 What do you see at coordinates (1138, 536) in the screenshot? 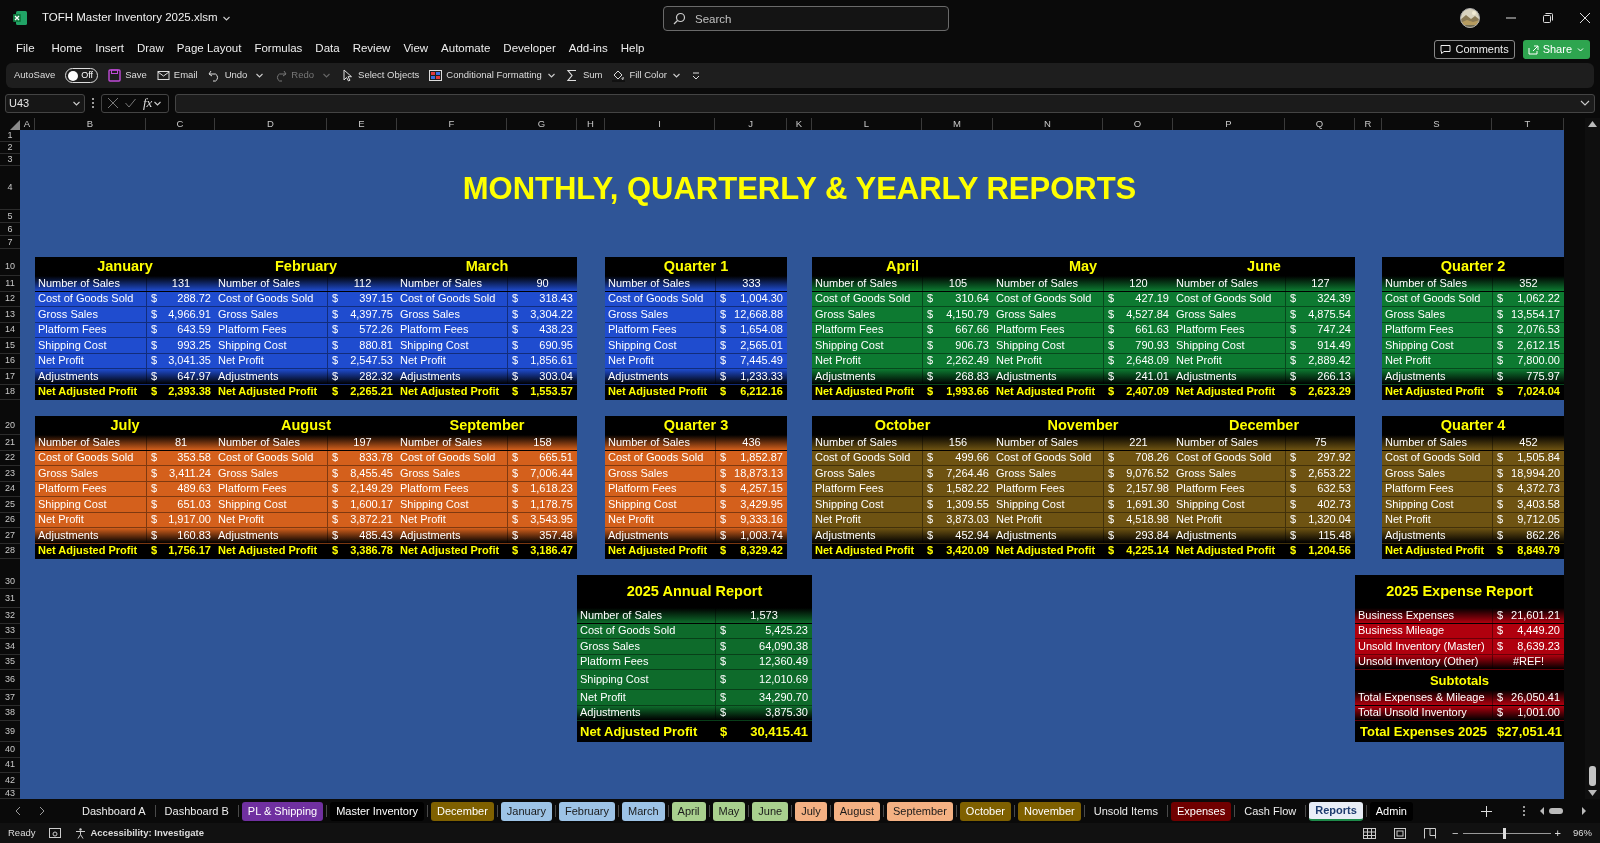
I see `amount-cell: $ 293.84` at bounding box center [1138, 536].